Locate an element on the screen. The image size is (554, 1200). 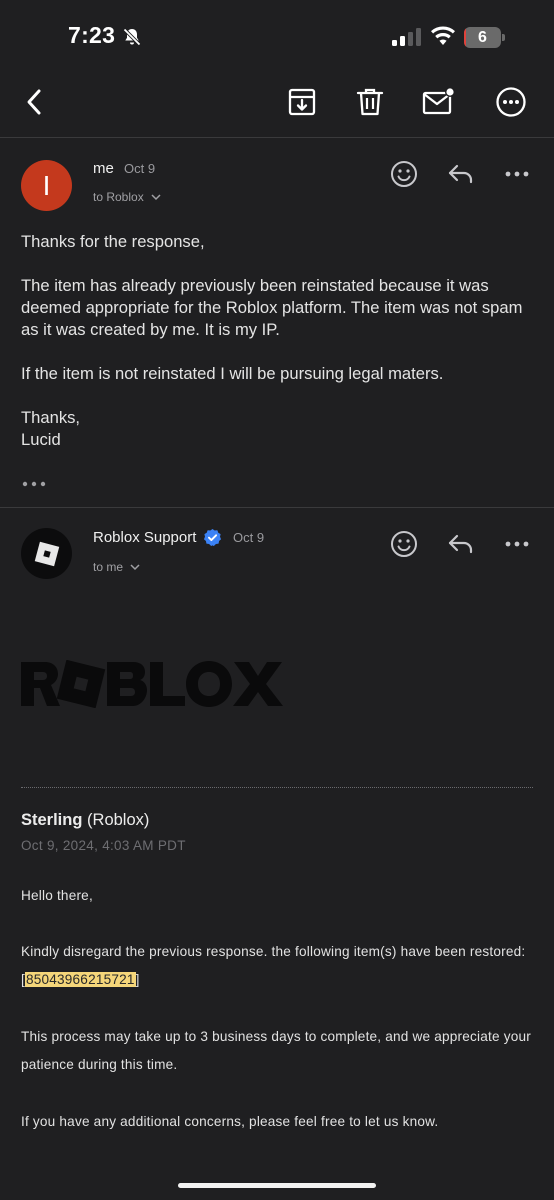
status-bar: 7:23 6 is located at coordinates (277, 37).